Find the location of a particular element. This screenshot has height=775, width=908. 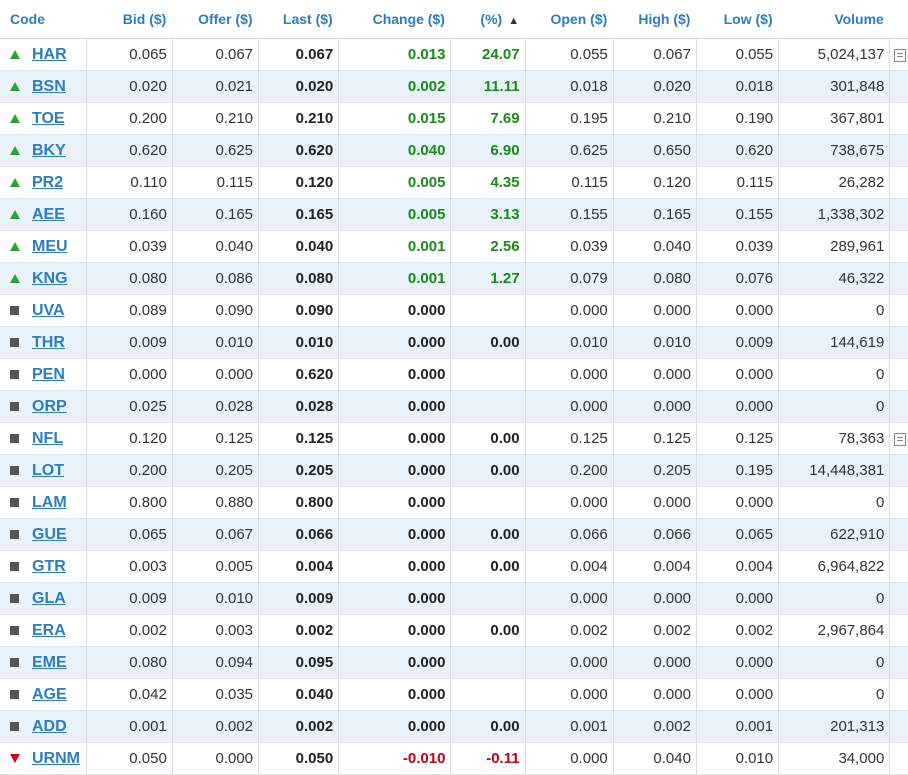

cell-open: 0.155 is located at coordinates (569, 214).